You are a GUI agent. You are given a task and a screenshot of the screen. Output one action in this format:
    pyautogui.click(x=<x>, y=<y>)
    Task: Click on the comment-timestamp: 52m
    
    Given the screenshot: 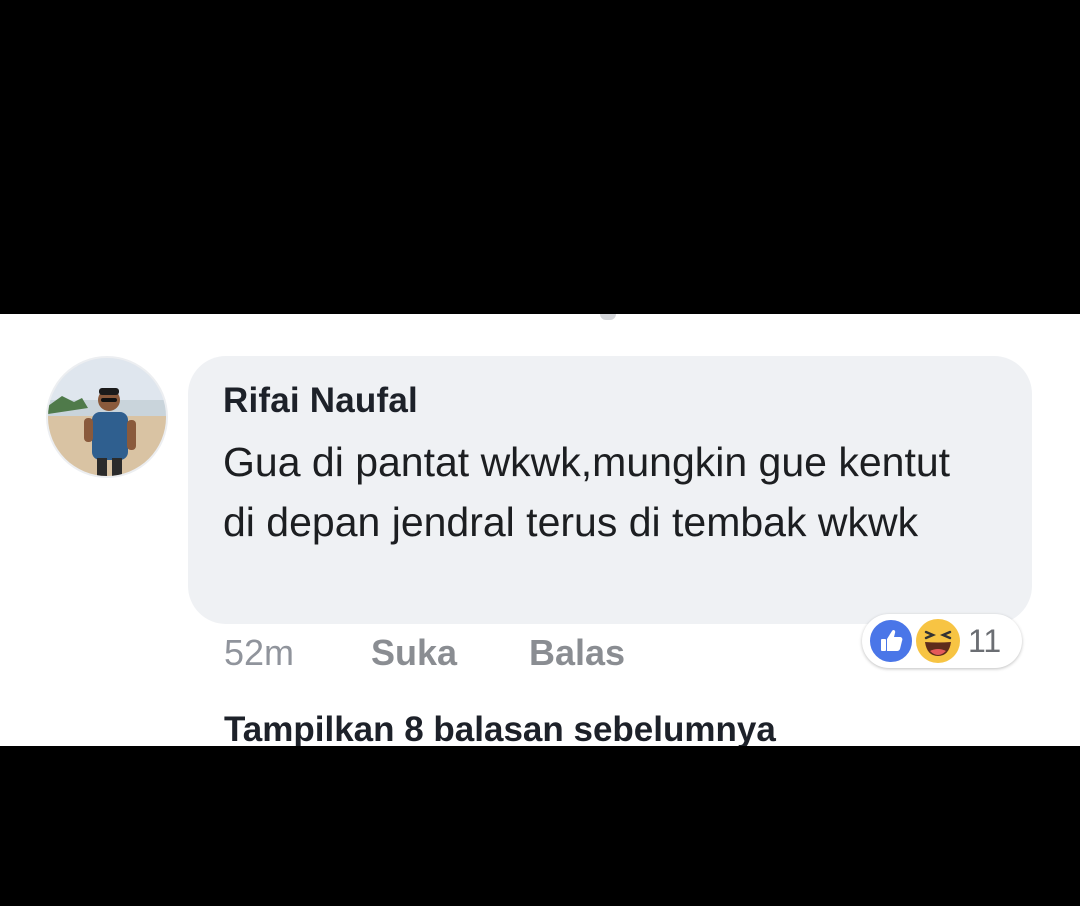 What is the action you would take?
    pyautogui.click(x=259, y=653)
    